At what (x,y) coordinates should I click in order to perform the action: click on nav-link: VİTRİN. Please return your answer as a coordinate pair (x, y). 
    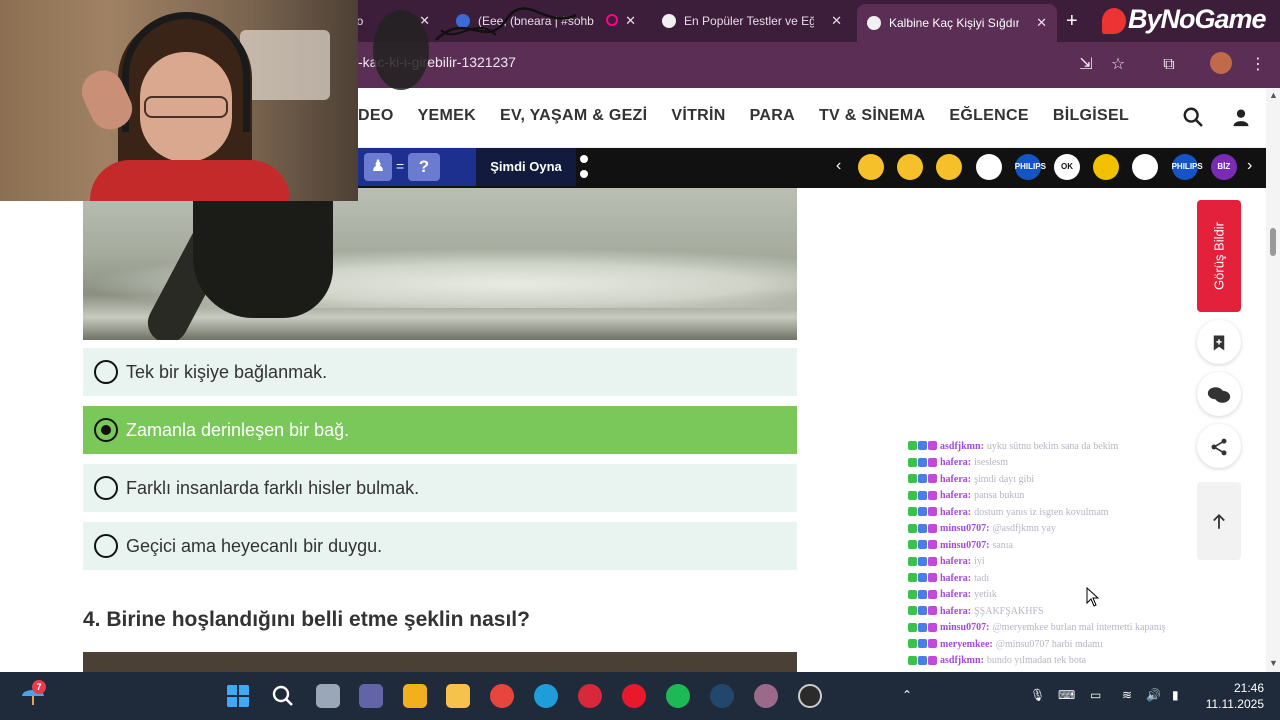
    Looking at the image, I should click on (698, 116).